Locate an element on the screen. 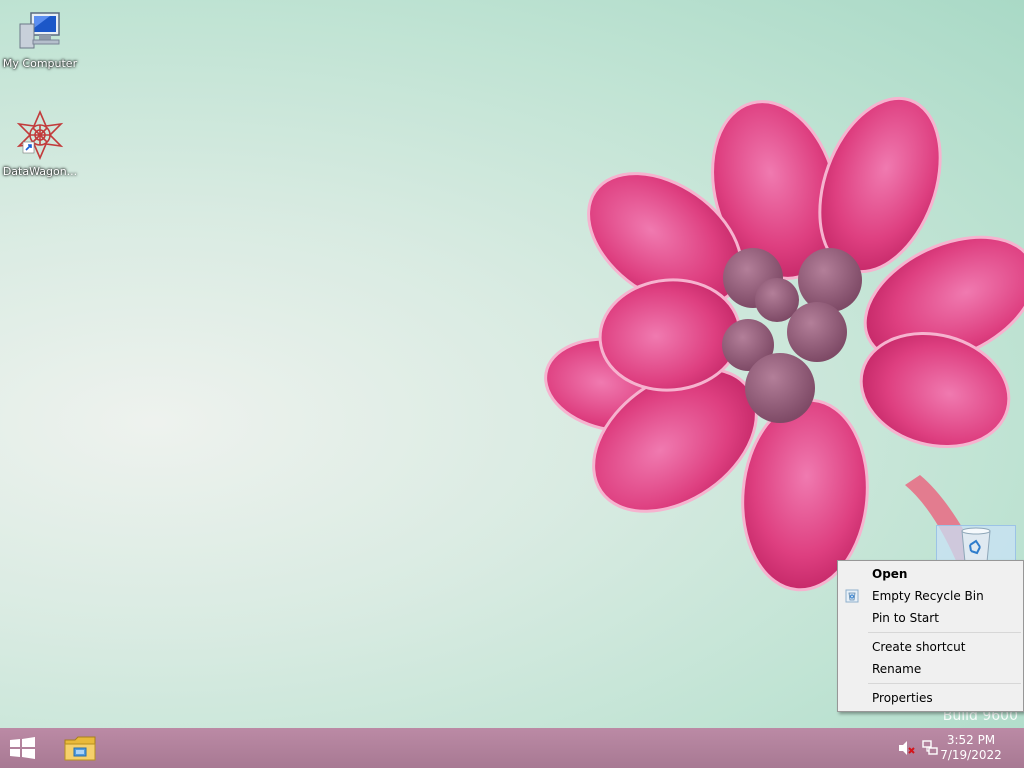 This screenshot has width=1024, height=768. computer-icon is located at coordinates (39, 30).